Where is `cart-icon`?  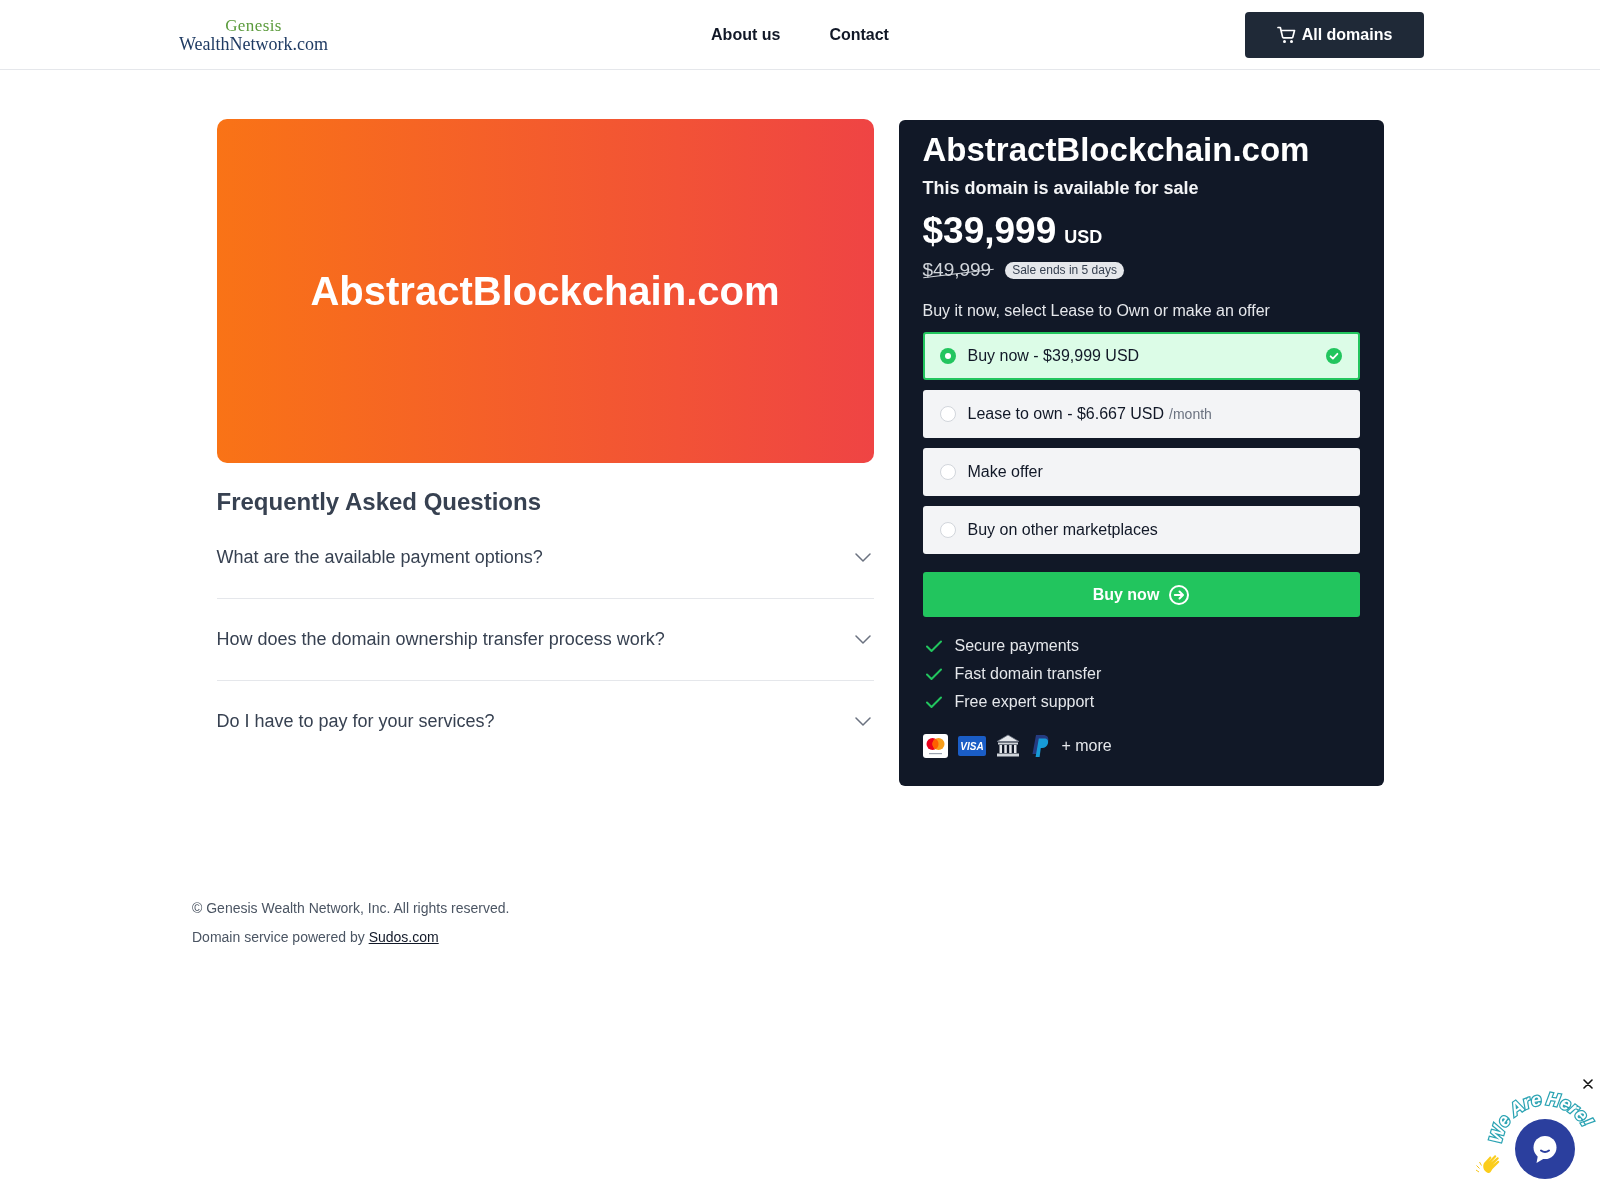 cart-icon is located at coordinates (1286, 34).